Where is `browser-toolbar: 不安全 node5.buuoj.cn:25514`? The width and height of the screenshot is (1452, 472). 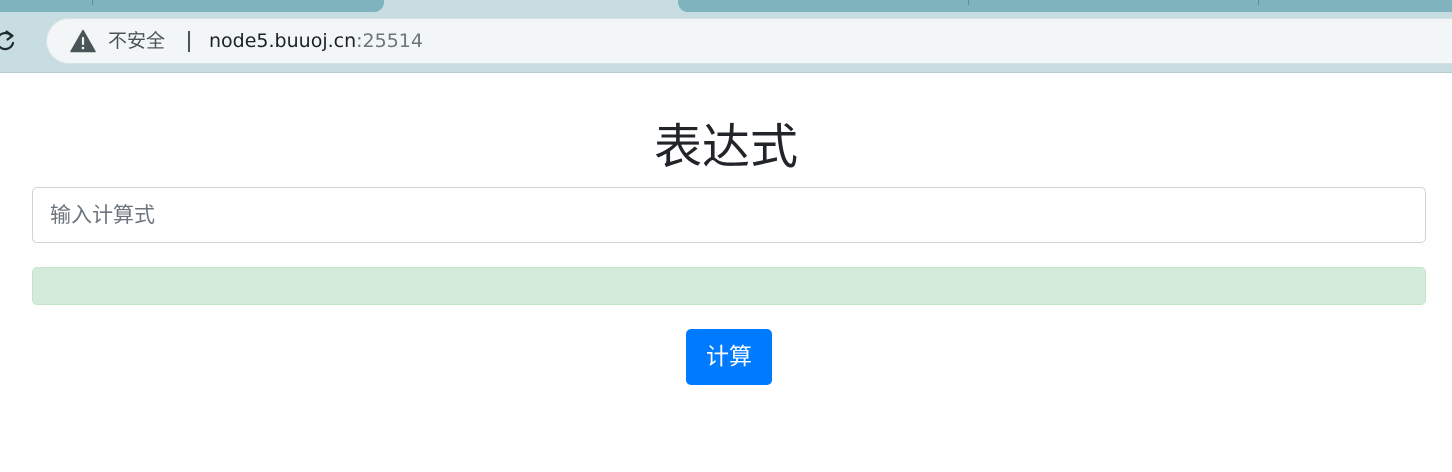
browser-toolbar: 不安全 node5.buuoj.cn:25514 is located at coordinates (726, 42).